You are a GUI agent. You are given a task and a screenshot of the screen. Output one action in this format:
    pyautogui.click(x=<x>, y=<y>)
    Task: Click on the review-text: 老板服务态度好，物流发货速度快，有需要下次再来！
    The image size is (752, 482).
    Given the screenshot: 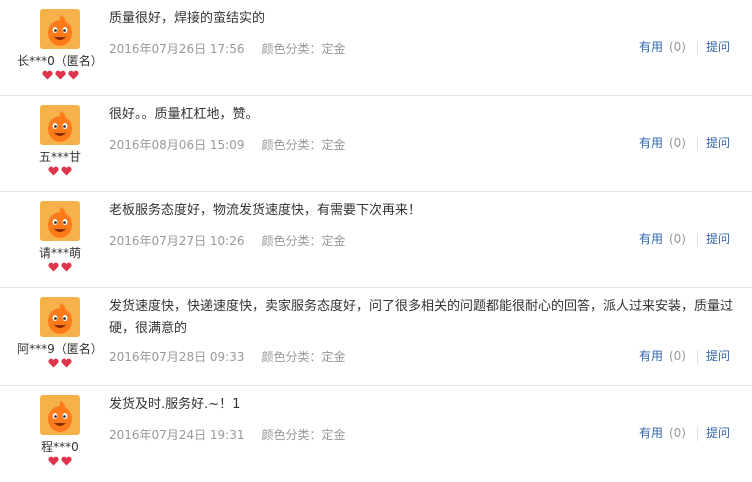 What is the action you would take?
    pyautogui.click(x=265, y=210)
    